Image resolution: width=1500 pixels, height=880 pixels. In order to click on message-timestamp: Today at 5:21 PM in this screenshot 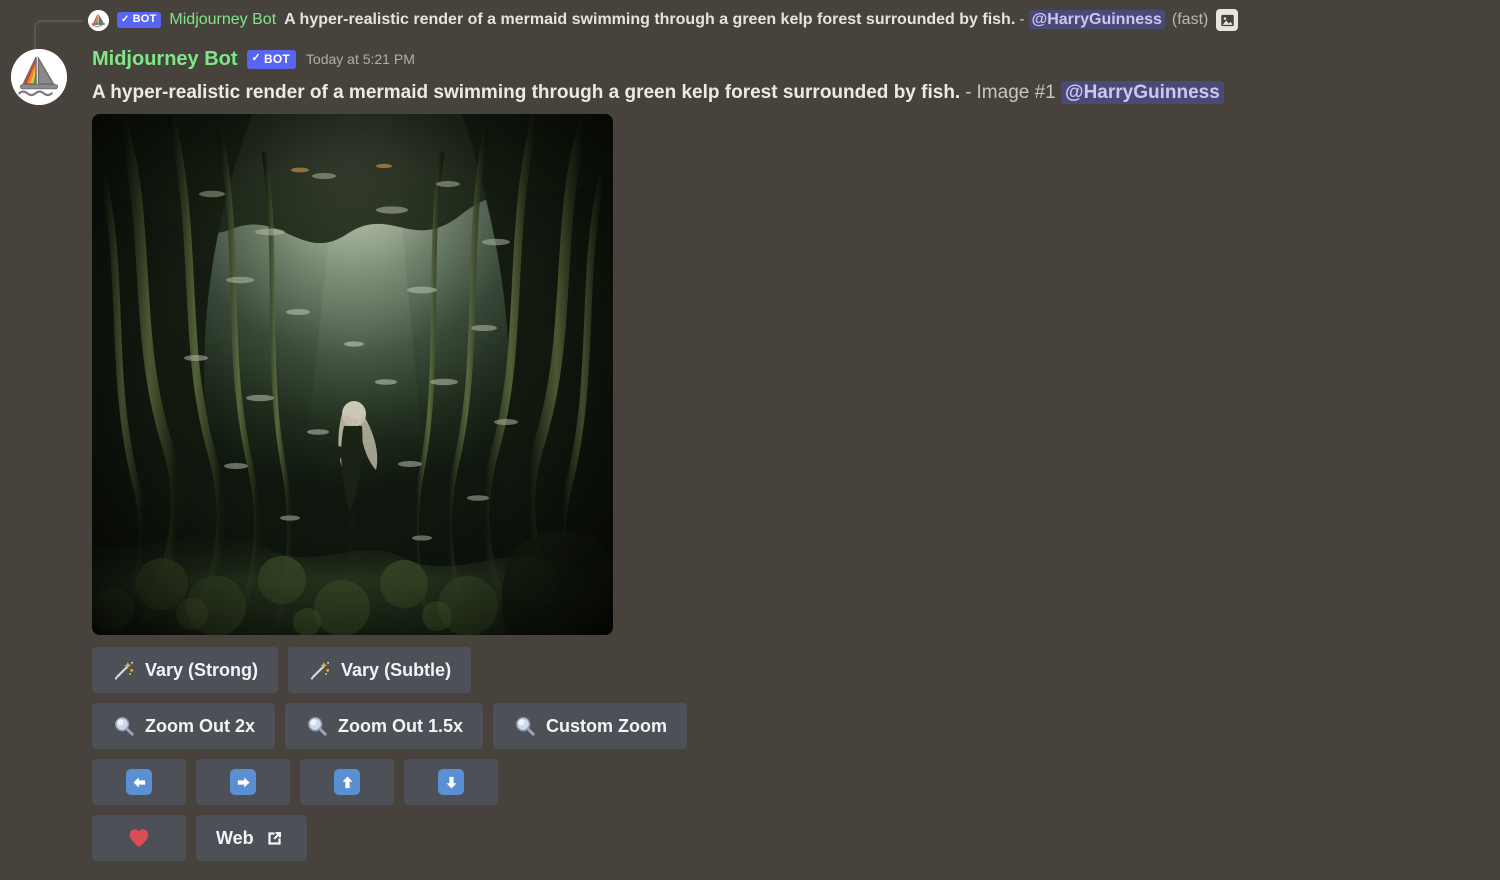, I will do `click(360, 59)`.